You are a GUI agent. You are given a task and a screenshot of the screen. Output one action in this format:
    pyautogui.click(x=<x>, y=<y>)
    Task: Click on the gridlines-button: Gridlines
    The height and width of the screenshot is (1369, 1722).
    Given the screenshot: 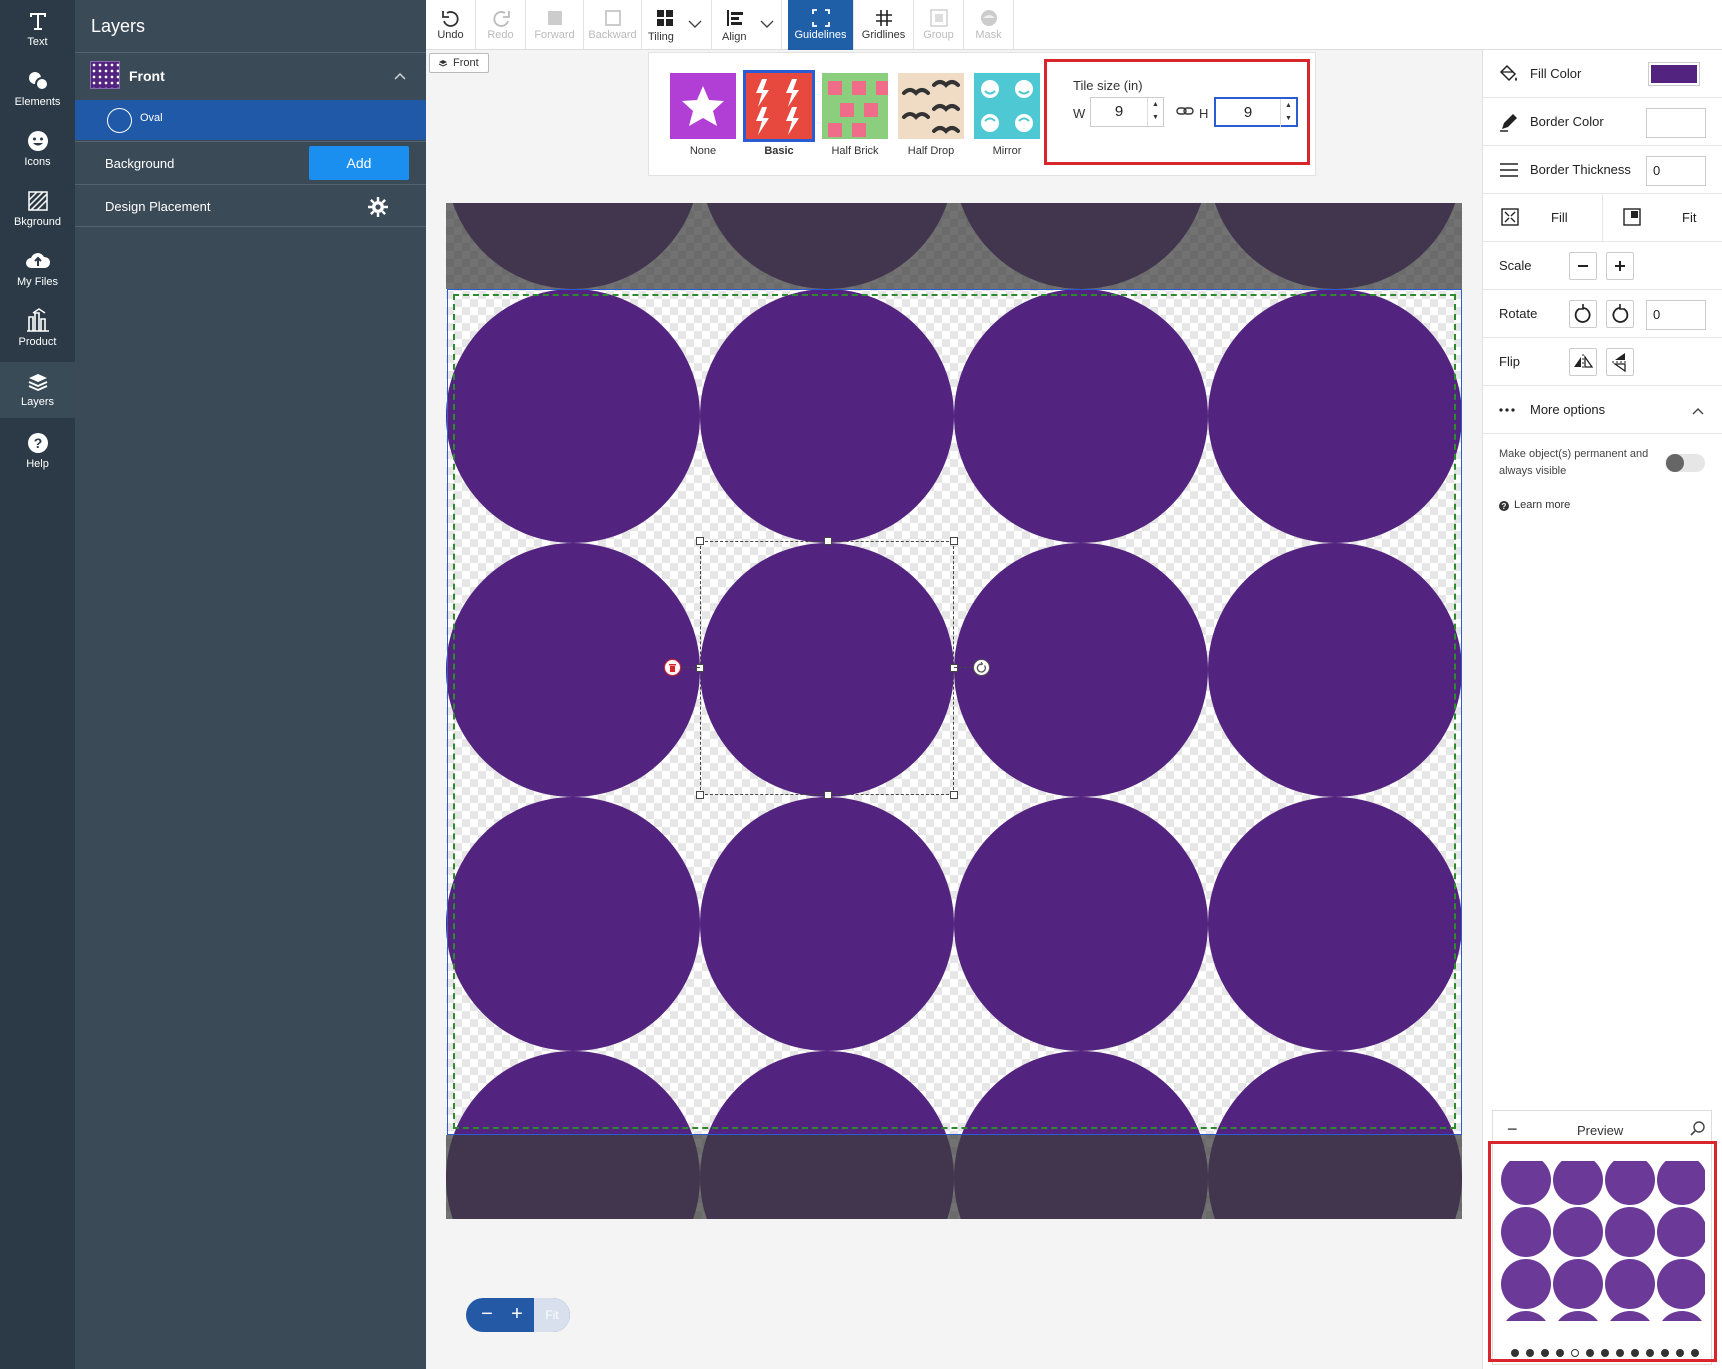 What is the action you would take?
    pyautogui.click(x=884, y=25)
    